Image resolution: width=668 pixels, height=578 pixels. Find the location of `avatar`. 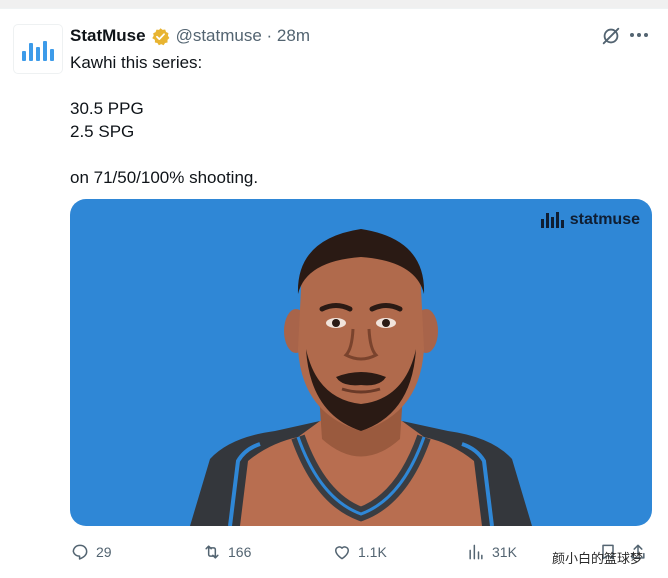

avatar is located at coordinates (38, 49).